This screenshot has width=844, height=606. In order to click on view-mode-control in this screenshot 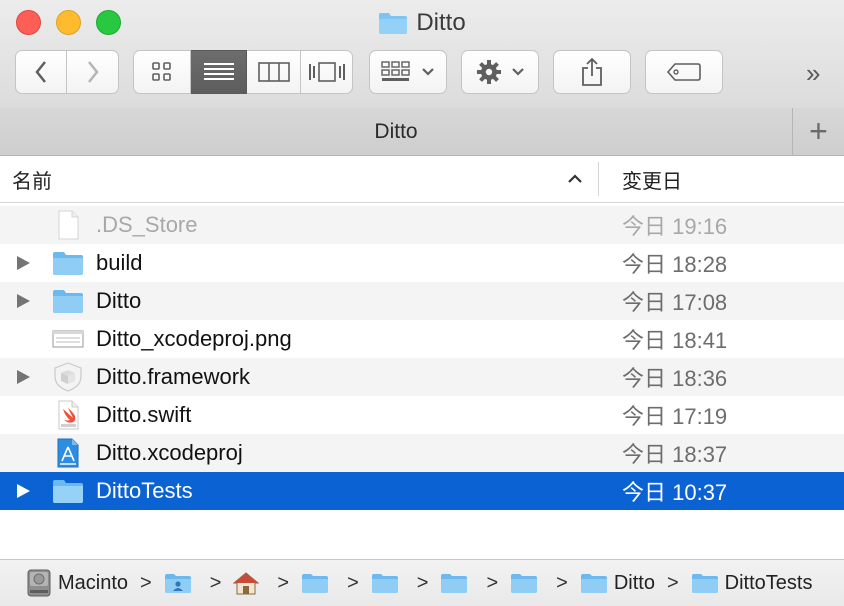, I will do `click(243, 72)`.